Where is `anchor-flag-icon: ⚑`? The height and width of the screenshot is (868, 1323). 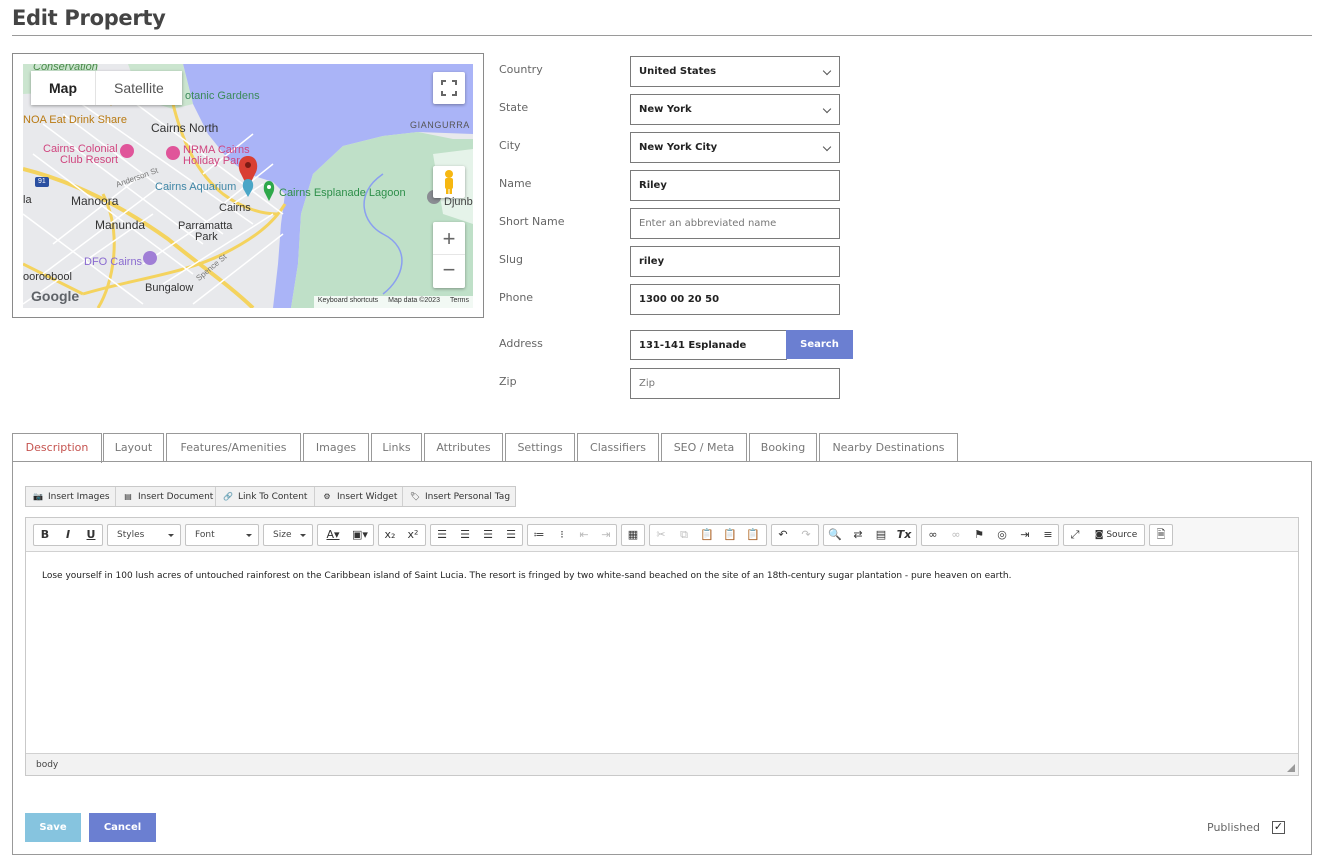
anchor-flag-icon: ⚑ is located at coordinates (979, 535).